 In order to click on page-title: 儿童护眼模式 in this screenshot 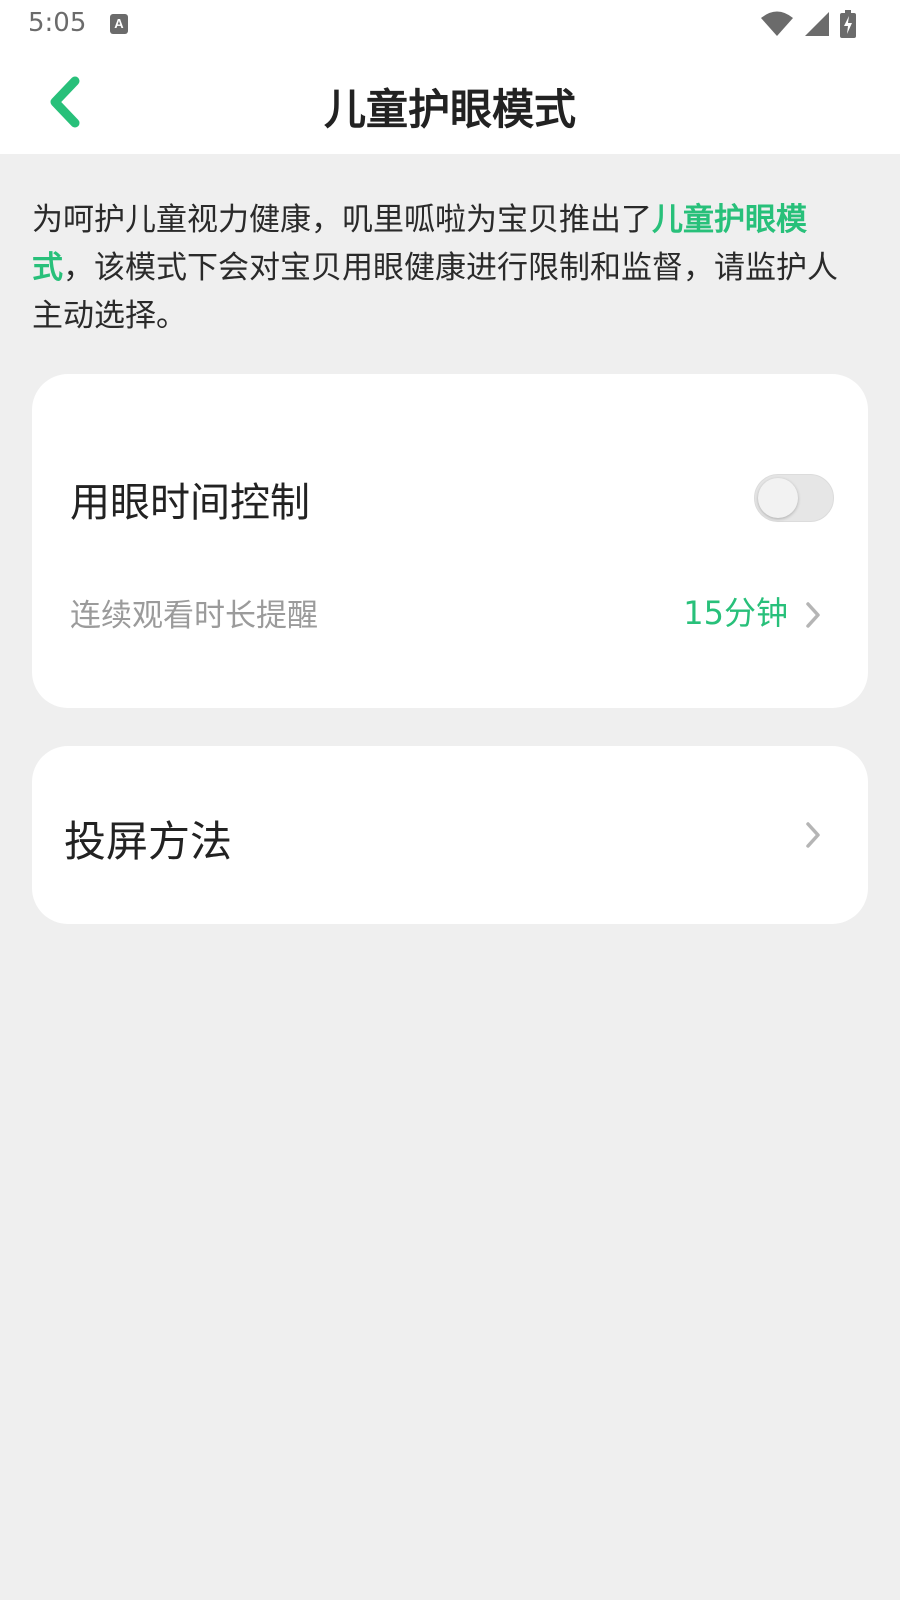, I will do `click(449, 109)`.